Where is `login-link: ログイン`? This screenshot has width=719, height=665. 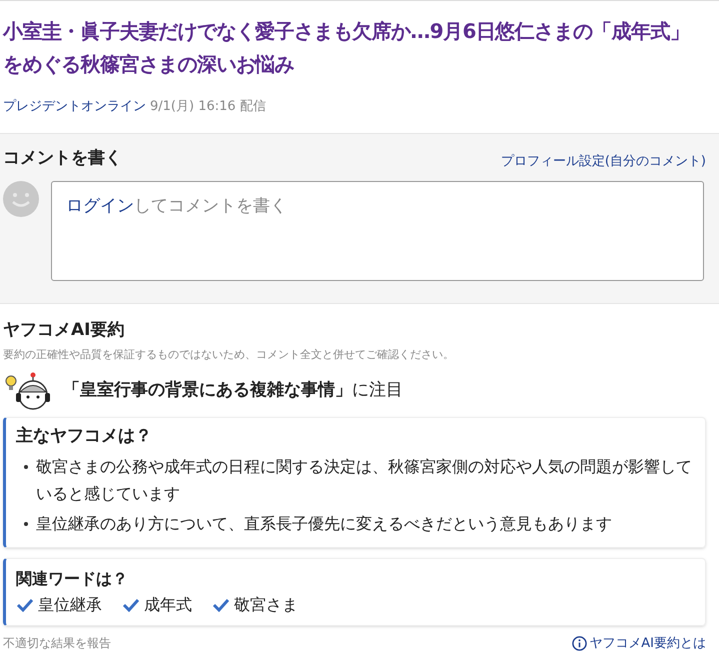
login-link: ログイン is located at coordinates (100, 206).